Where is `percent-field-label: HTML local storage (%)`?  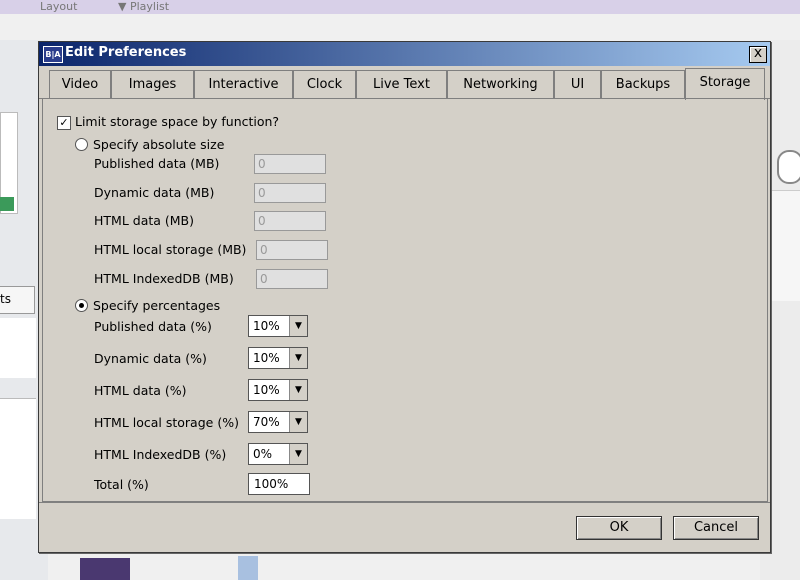 percent-field-label: HTML local storage (%) is located at coordinates (166, 422).